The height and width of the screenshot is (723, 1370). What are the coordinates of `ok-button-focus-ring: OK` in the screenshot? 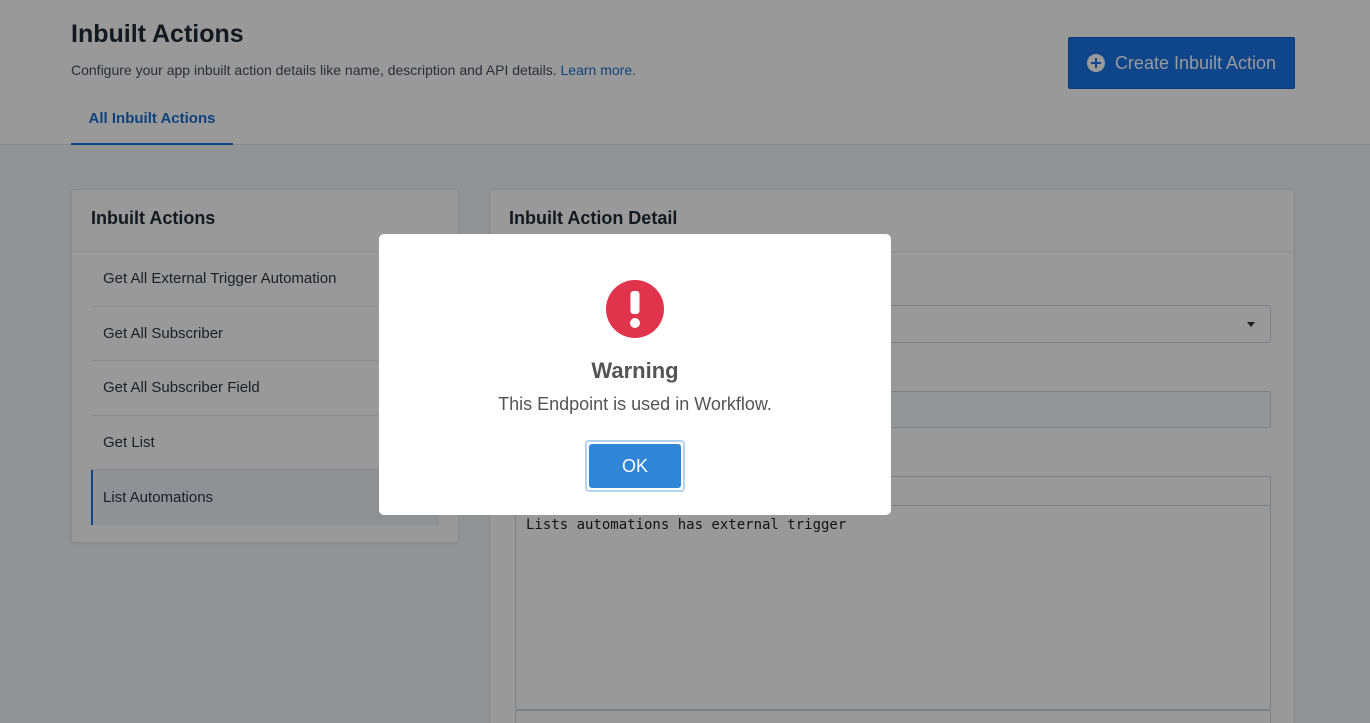 It's located at (635, 466).